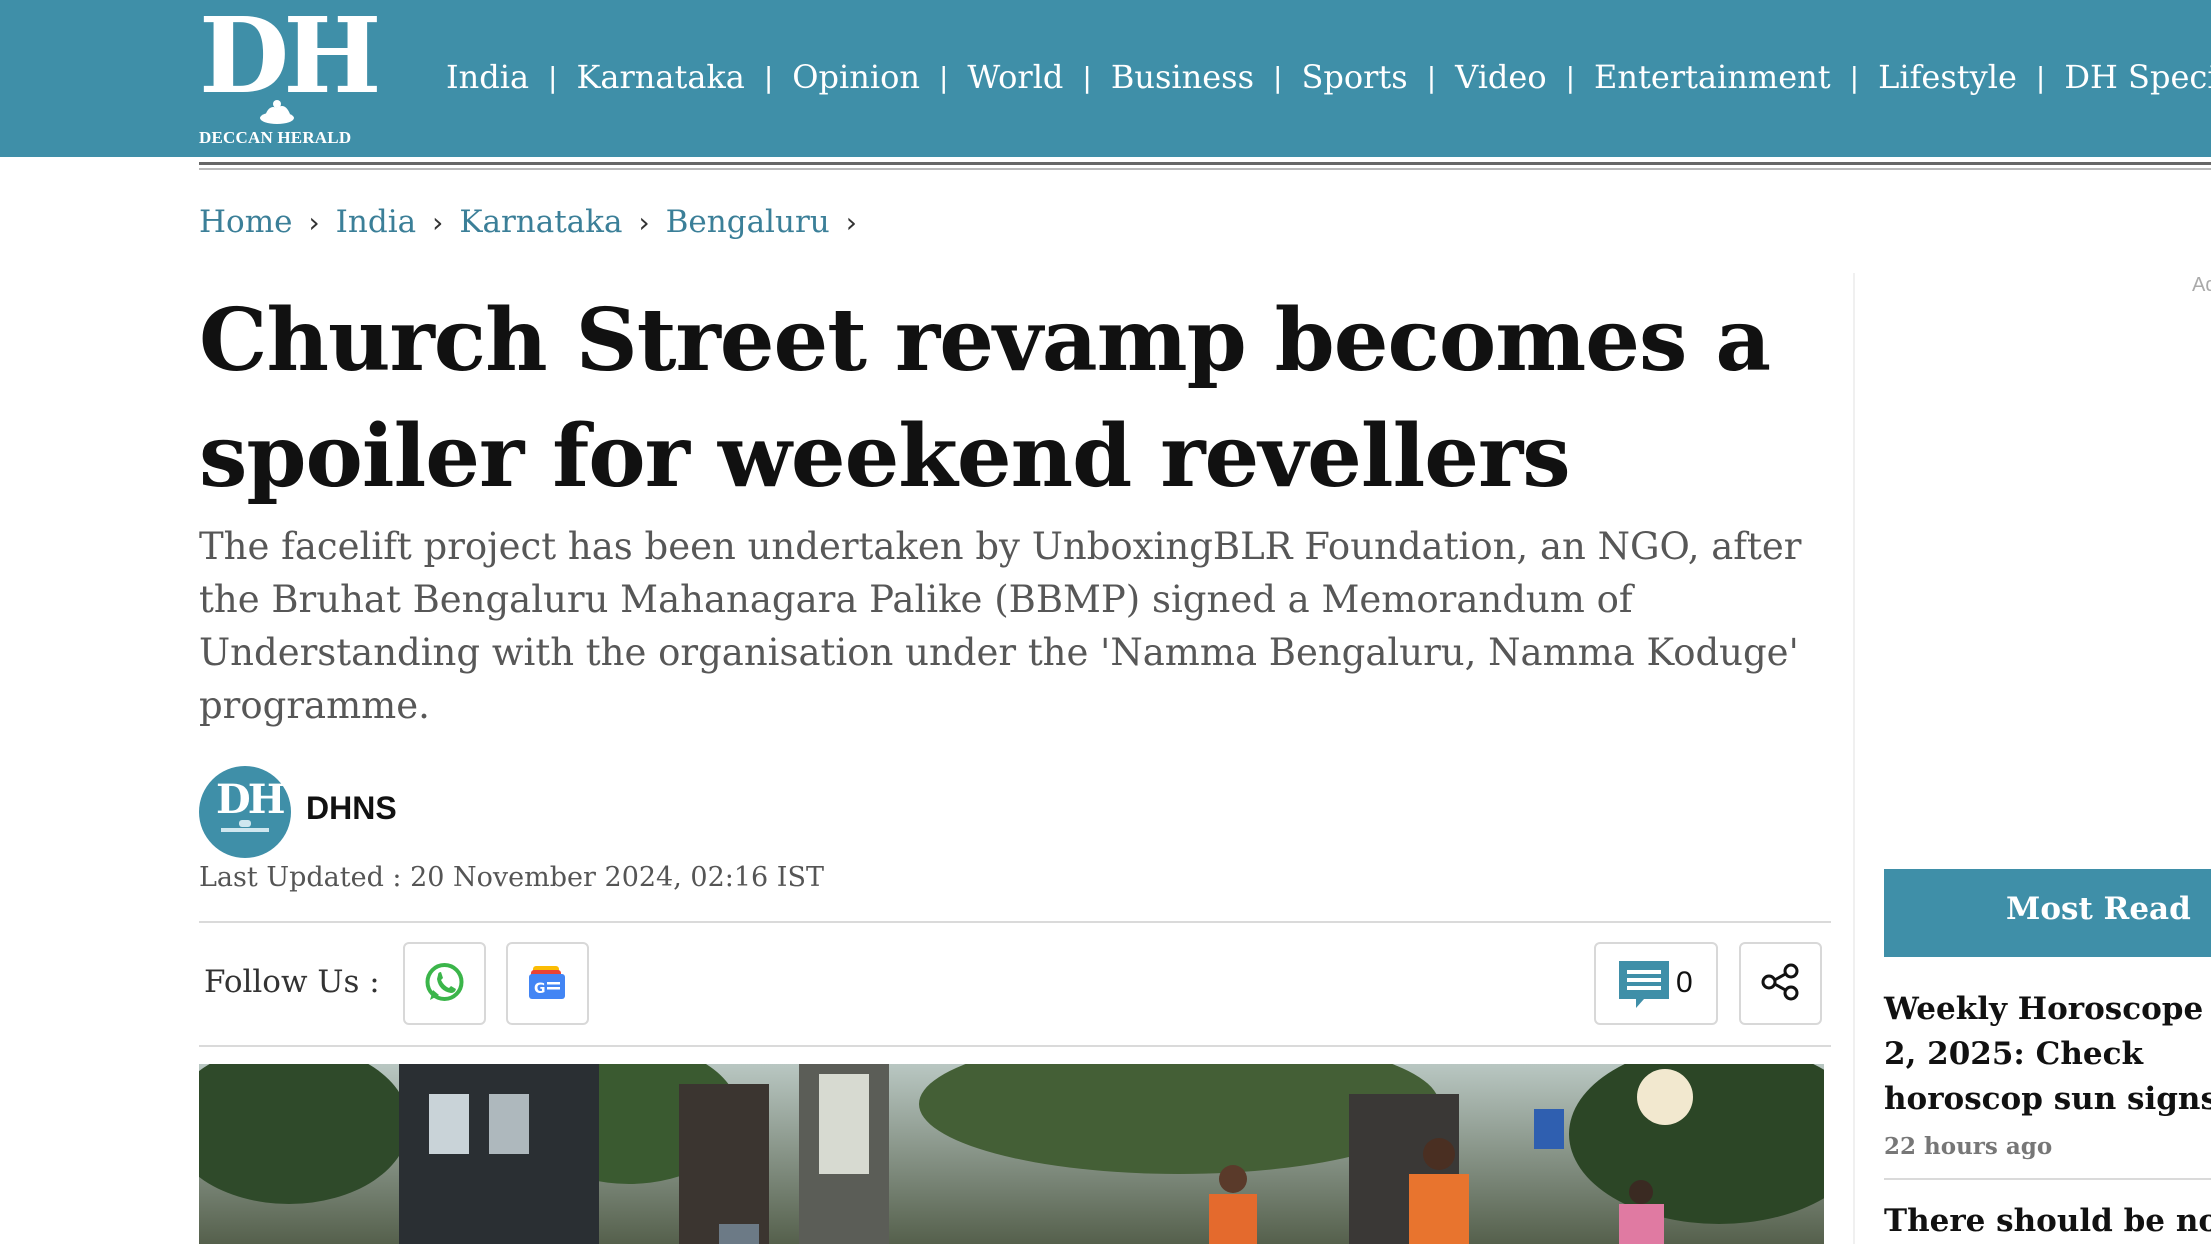 This screenshot has height=1244, width=2211. What do you see at coordinates (2201, 285) in the screenshot?
I see `ad-label: Ad` at bounding box center [2201, 285].